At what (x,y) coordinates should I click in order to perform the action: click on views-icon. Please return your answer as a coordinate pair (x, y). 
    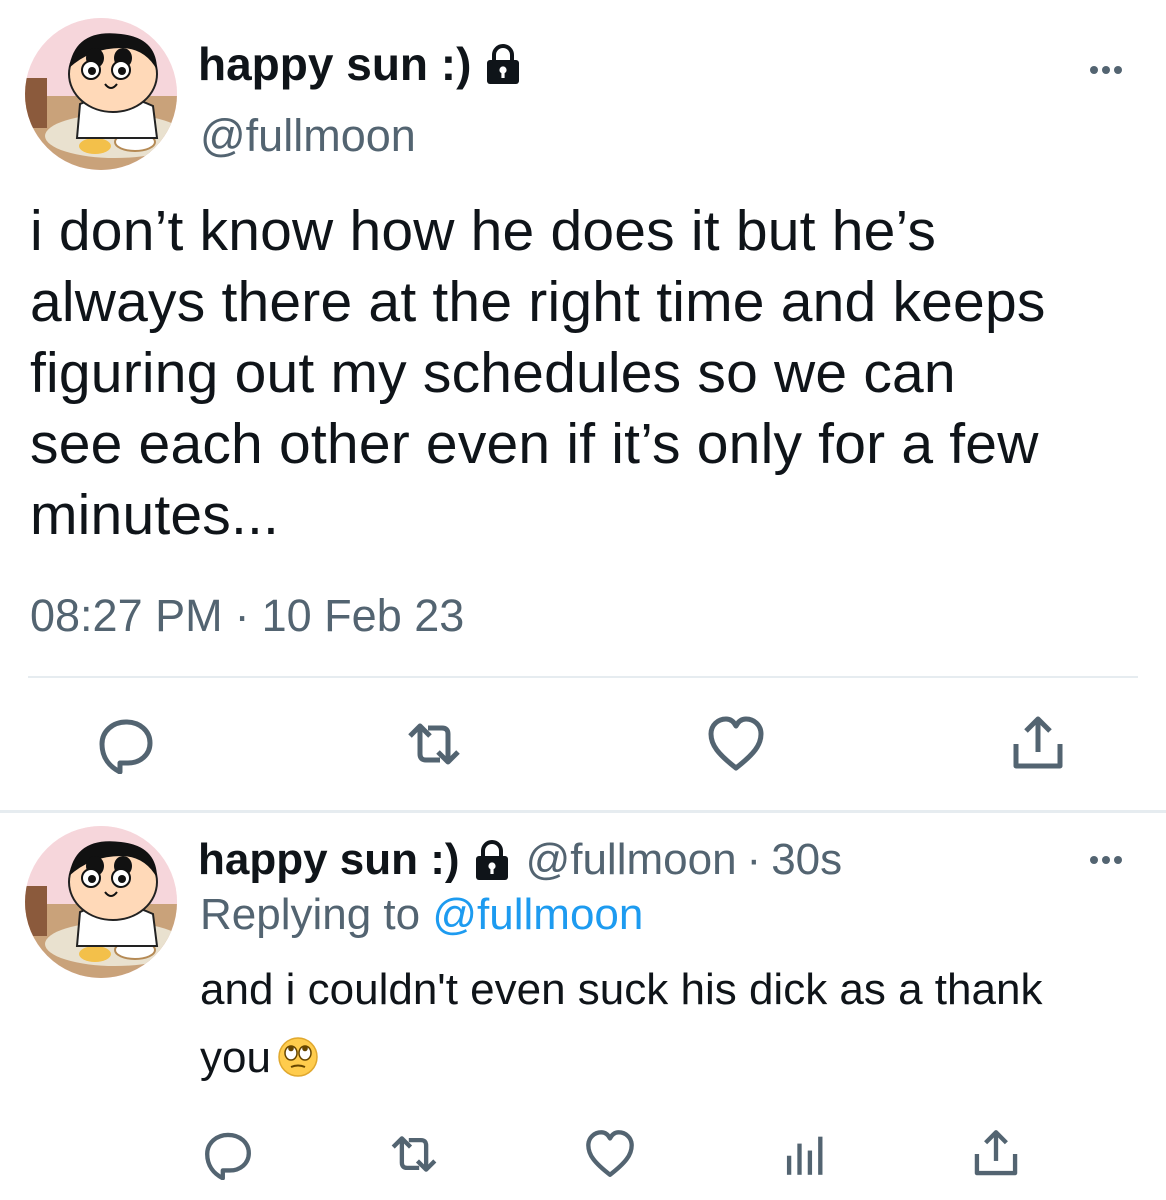
    Looking at the image, I should click on (806, 1154).